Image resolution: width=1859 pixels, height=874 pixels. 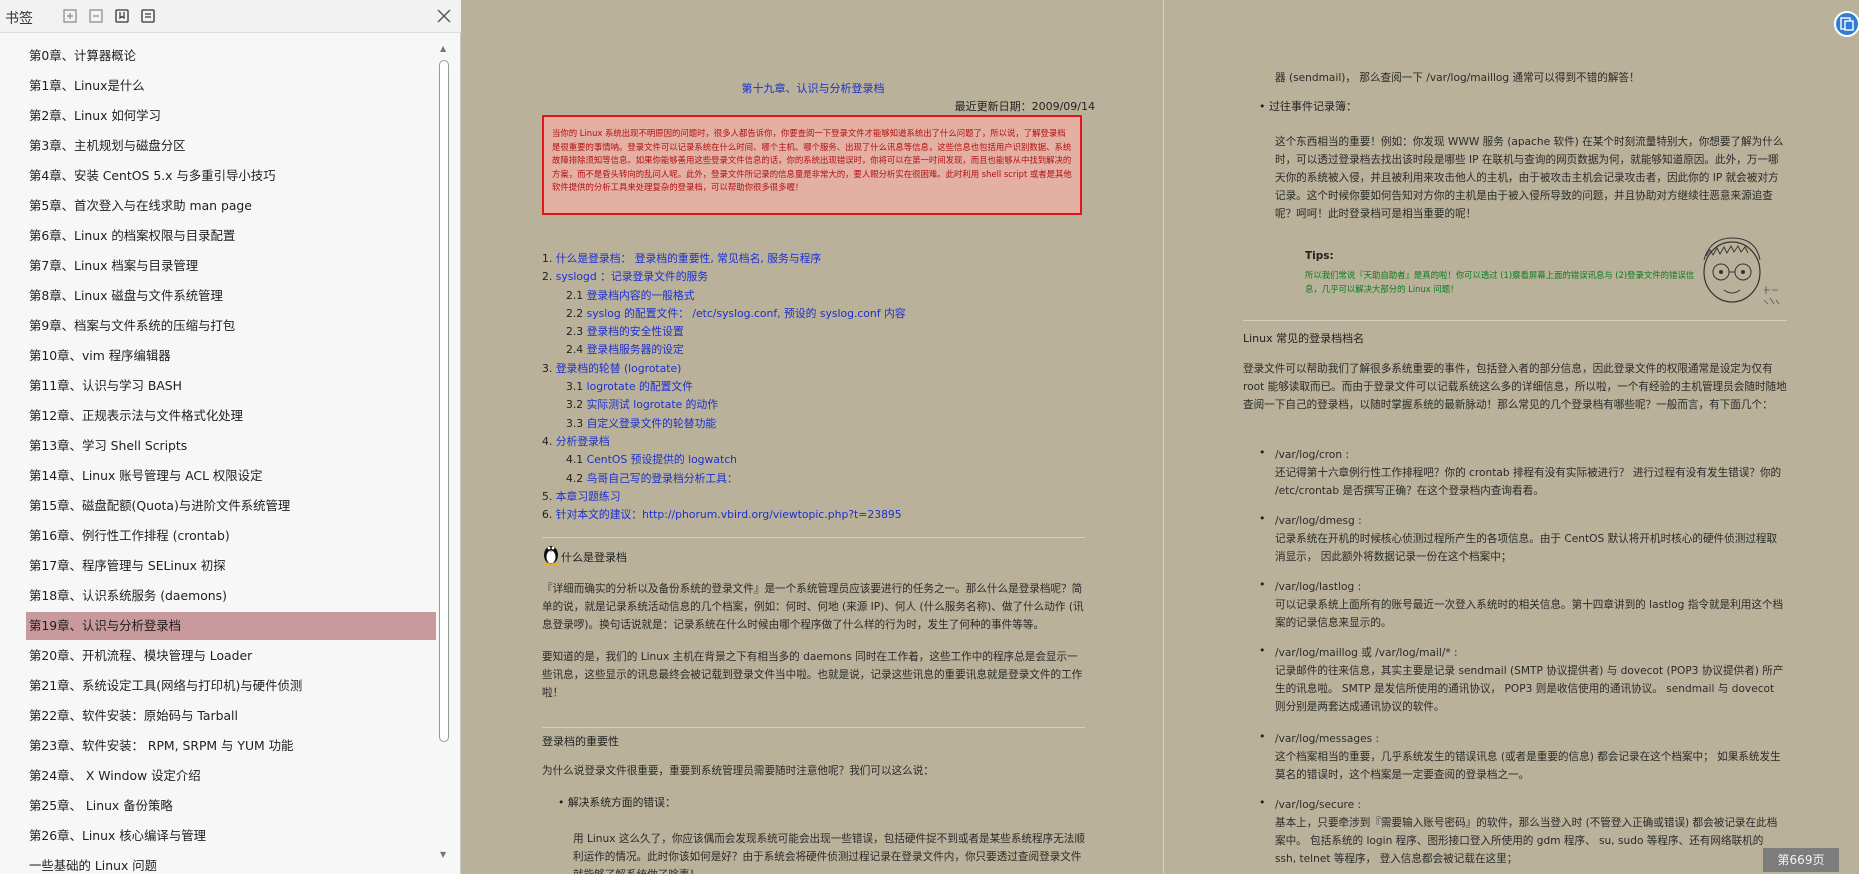 What do you see at coordinates (1801, 860) in the screenshot?
I see `page-number-indicator: 第669页` at bounding box center [1801, 860].